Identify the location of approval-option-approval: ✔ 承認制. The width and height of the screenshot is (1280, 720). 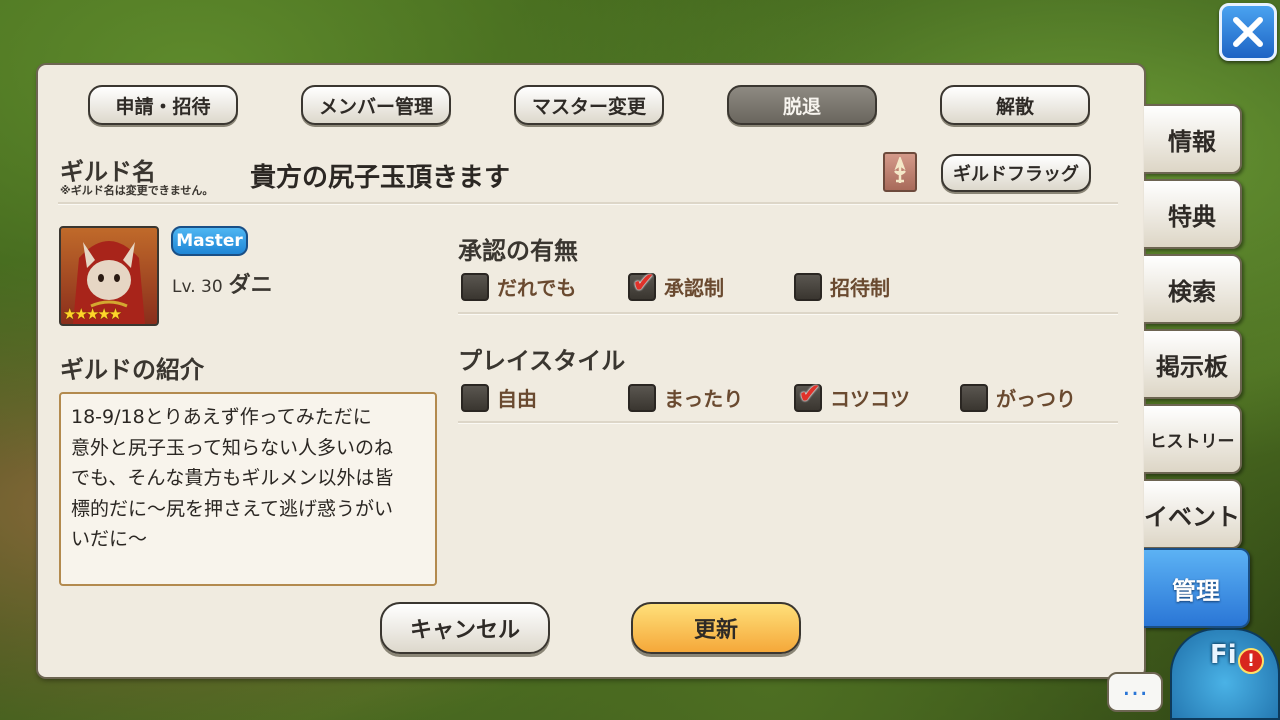
(676, 283).